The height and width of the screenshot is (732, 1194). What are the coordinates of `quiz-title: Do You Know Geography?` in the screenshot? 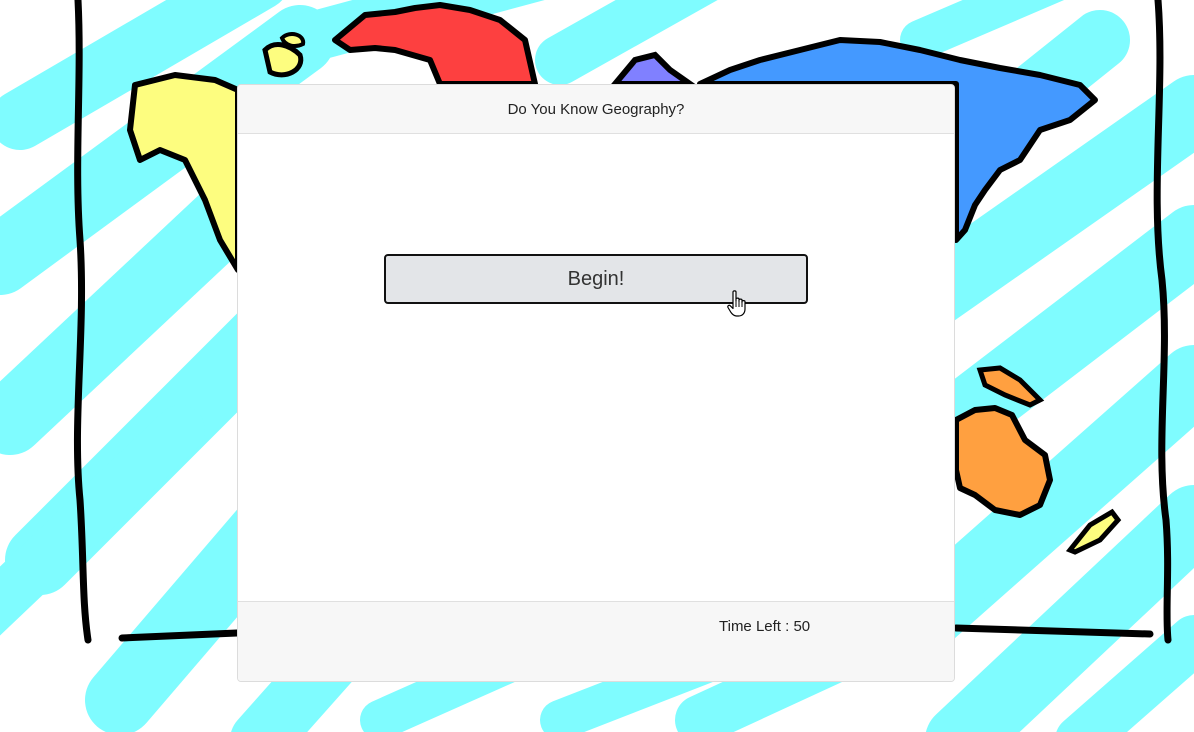 It's located at (596, 109).